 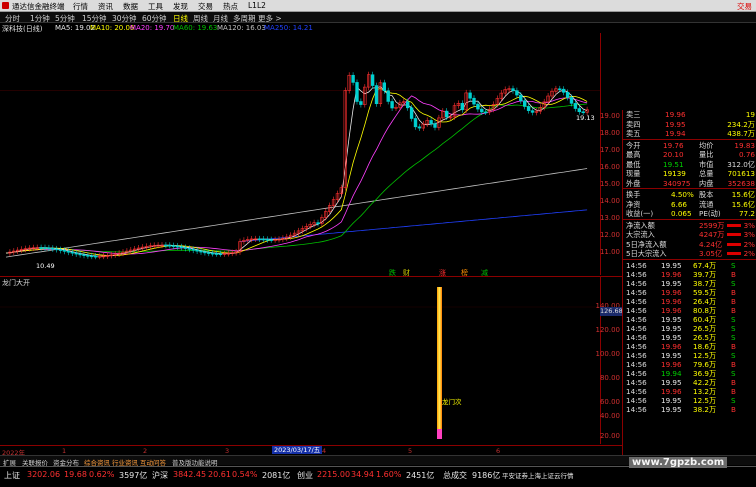 What do you see at coordinates (305, 475) in the screenshot?
I see `index-name: 创业` at bounding box center [305, 475].